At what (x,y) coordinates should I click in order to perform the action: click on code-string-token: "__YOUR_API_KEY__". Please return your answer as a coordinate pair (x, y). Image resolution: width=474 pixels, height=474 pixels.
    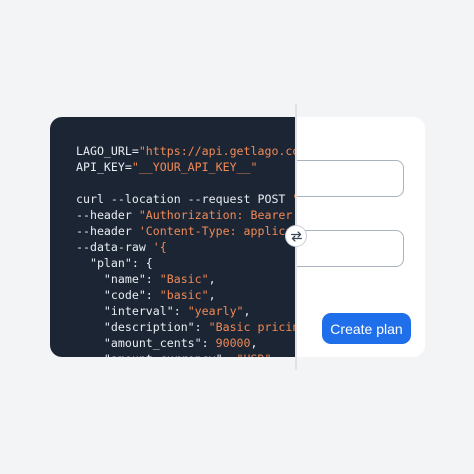
    Looking at the image, I should click on (194, 167).